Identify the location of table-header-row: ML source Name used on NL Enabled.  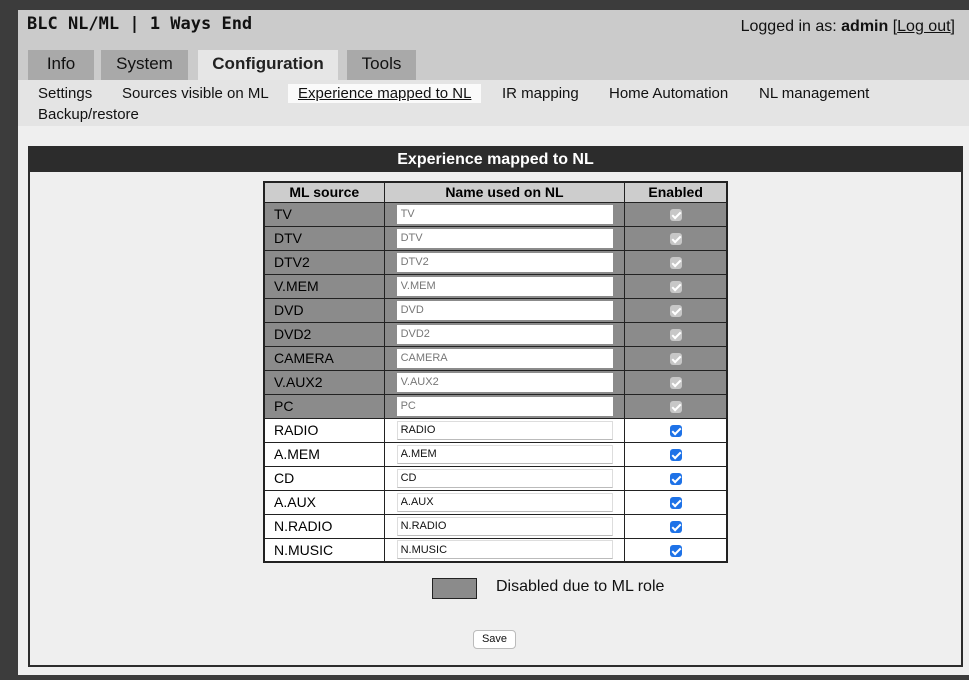
(495, 192).